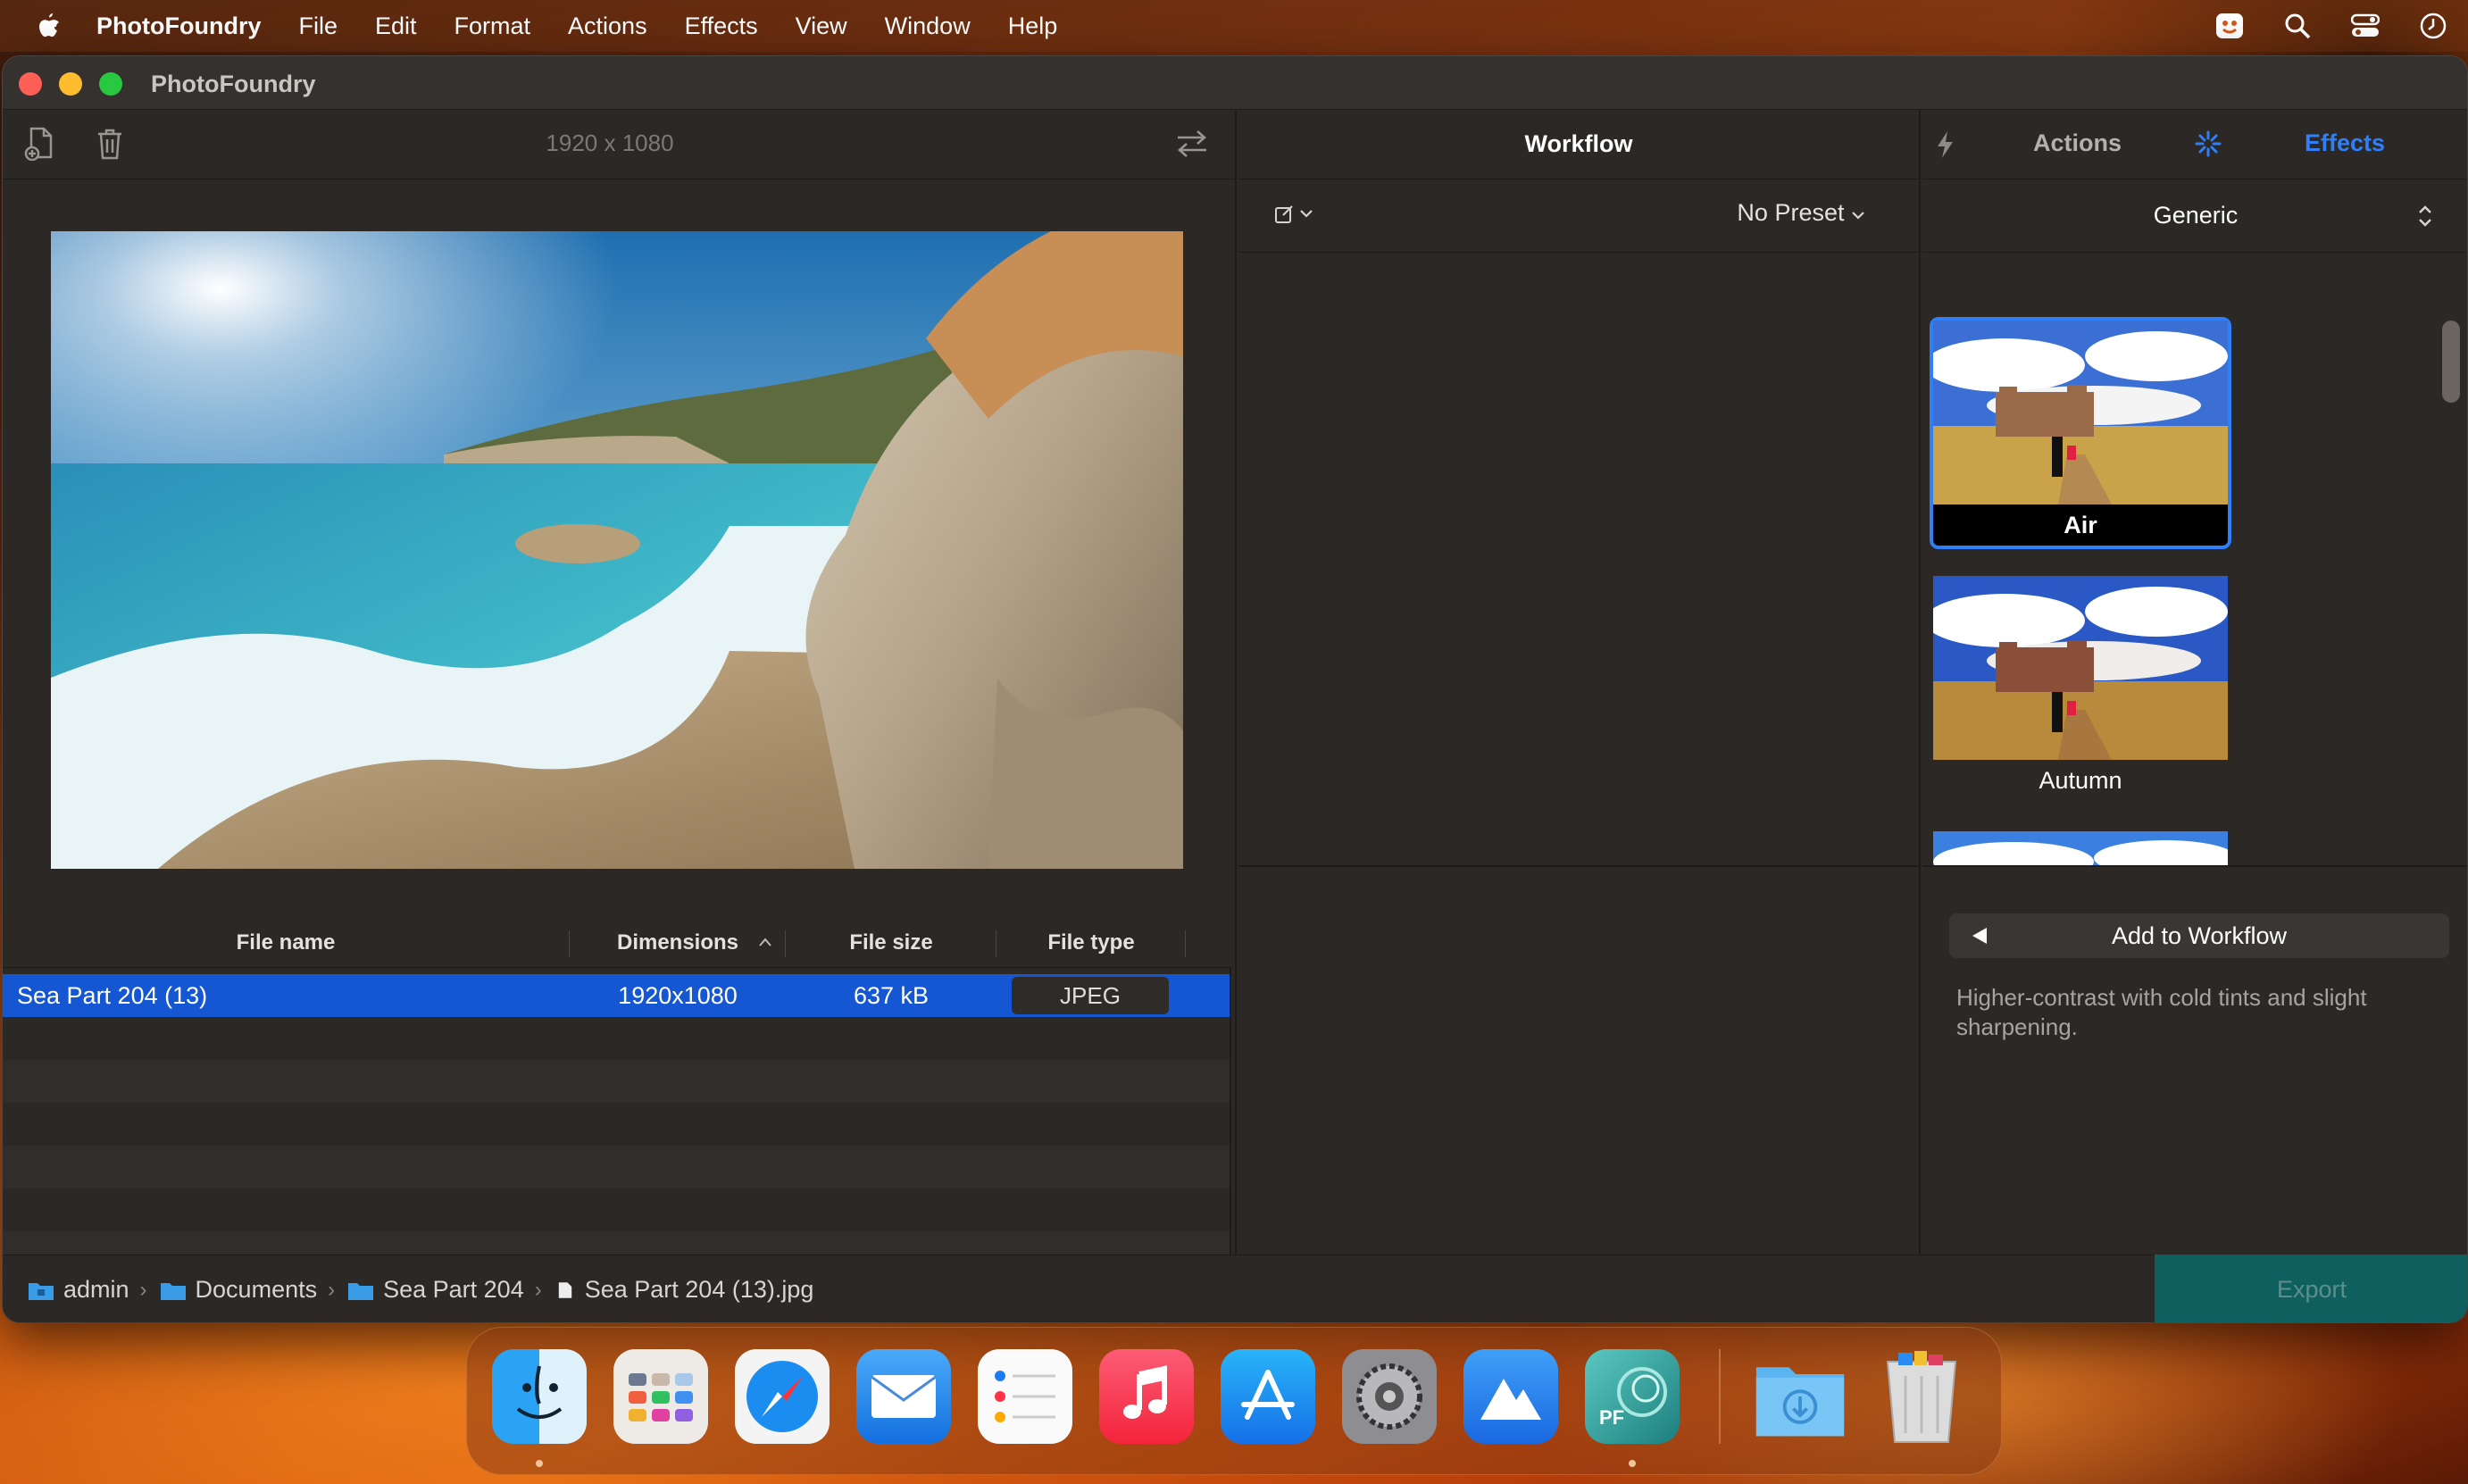 The height and width of the screenshot is (1484, 2468). What do you see at coordinates (2080, 780) in the screenshot?
I see `effect-label: Autumn` at bounding box center [2080, 780].